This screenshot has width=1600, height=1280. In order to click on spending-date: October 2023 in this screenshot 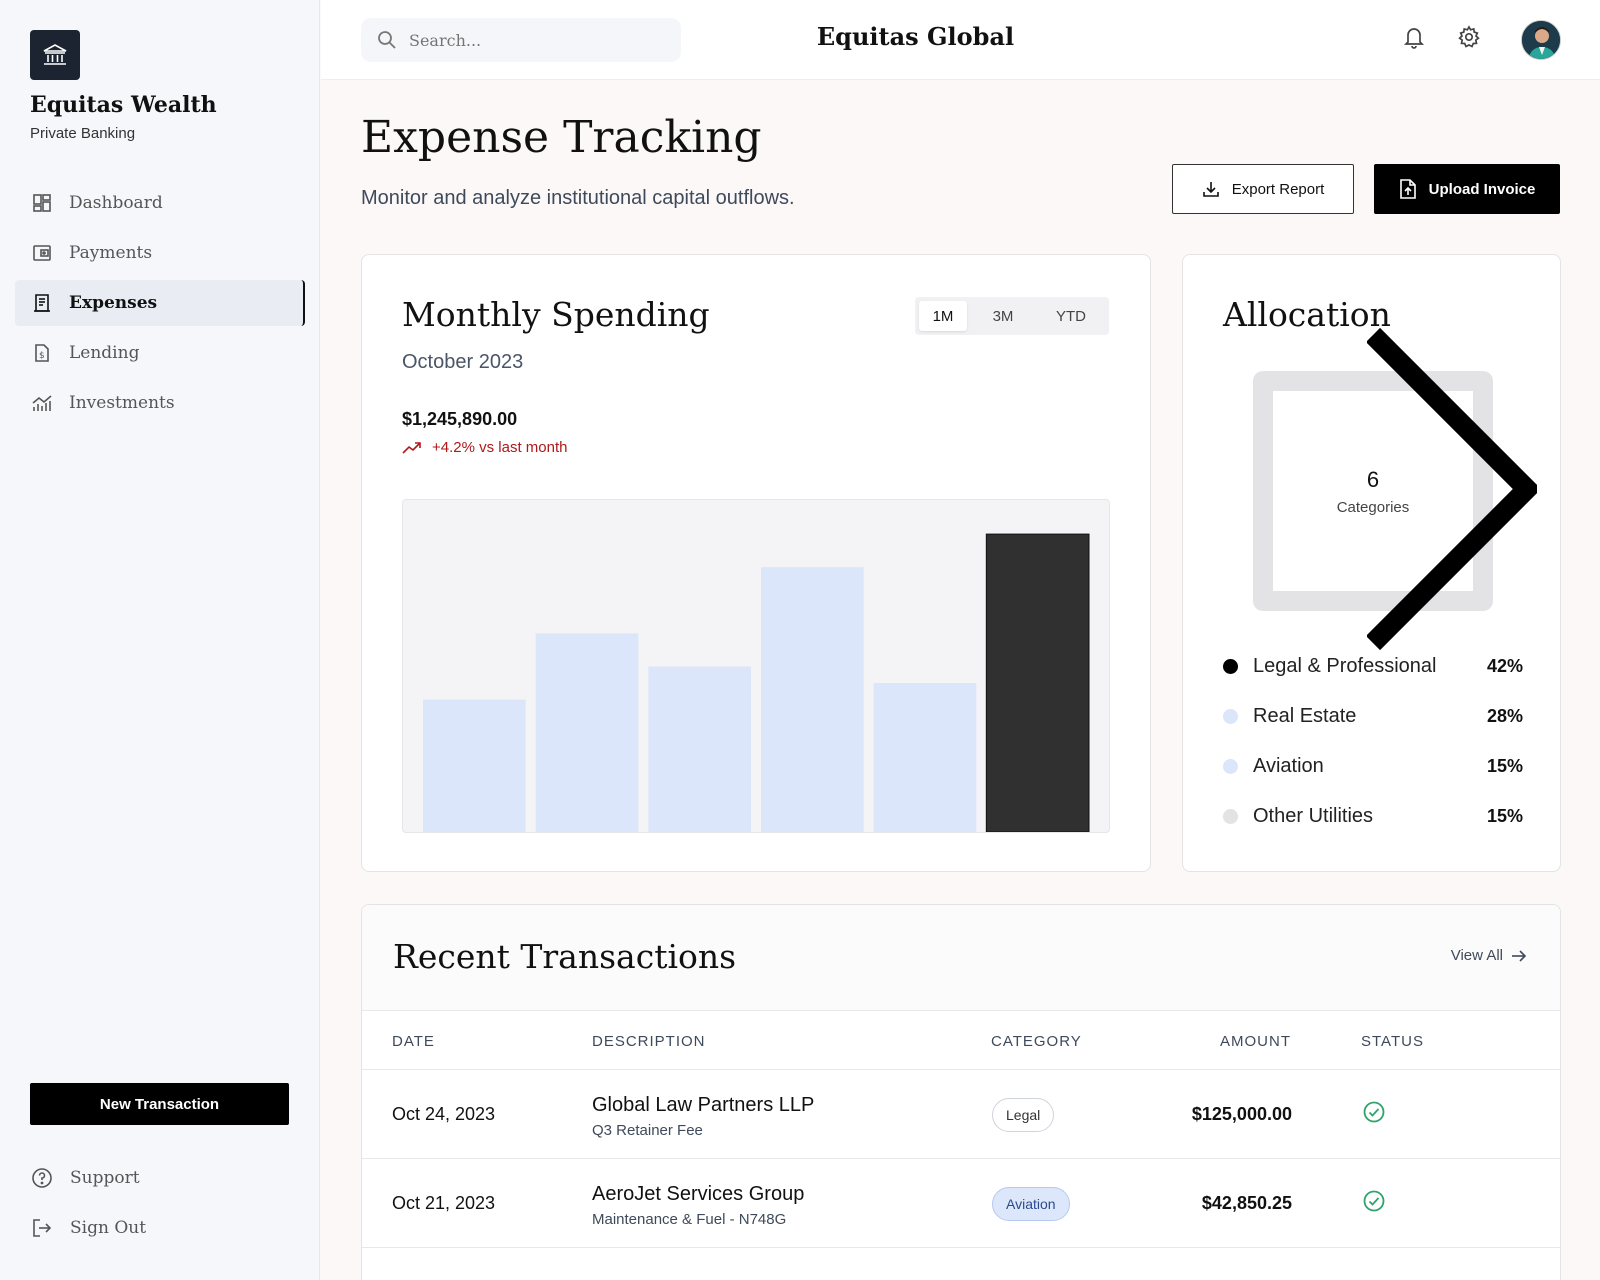, I will do `click(463, 362)`.